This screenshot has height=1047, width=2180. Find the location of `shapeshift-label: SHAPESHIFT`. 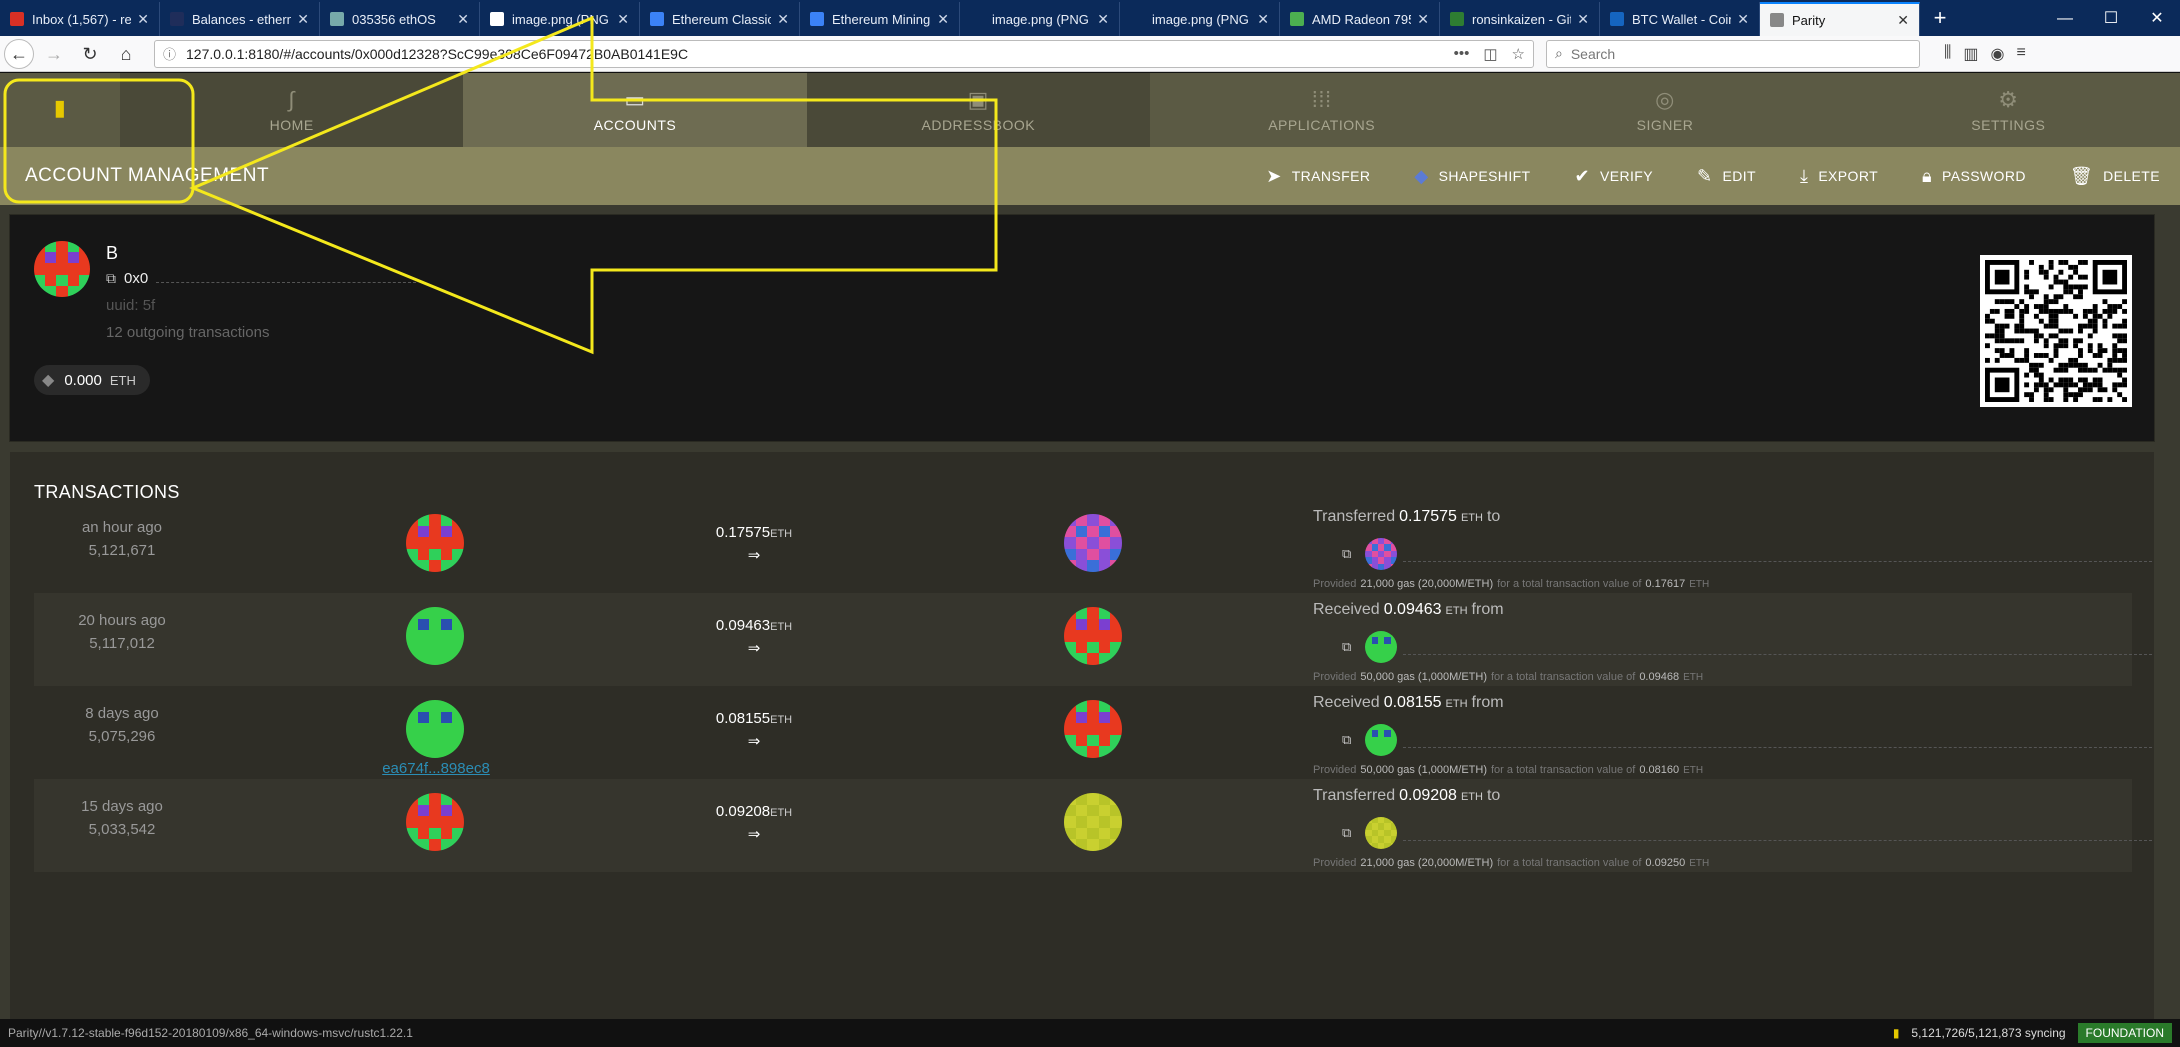

shapeshift-label: SHAPESHIFT is located at coordinates (1484, 176).